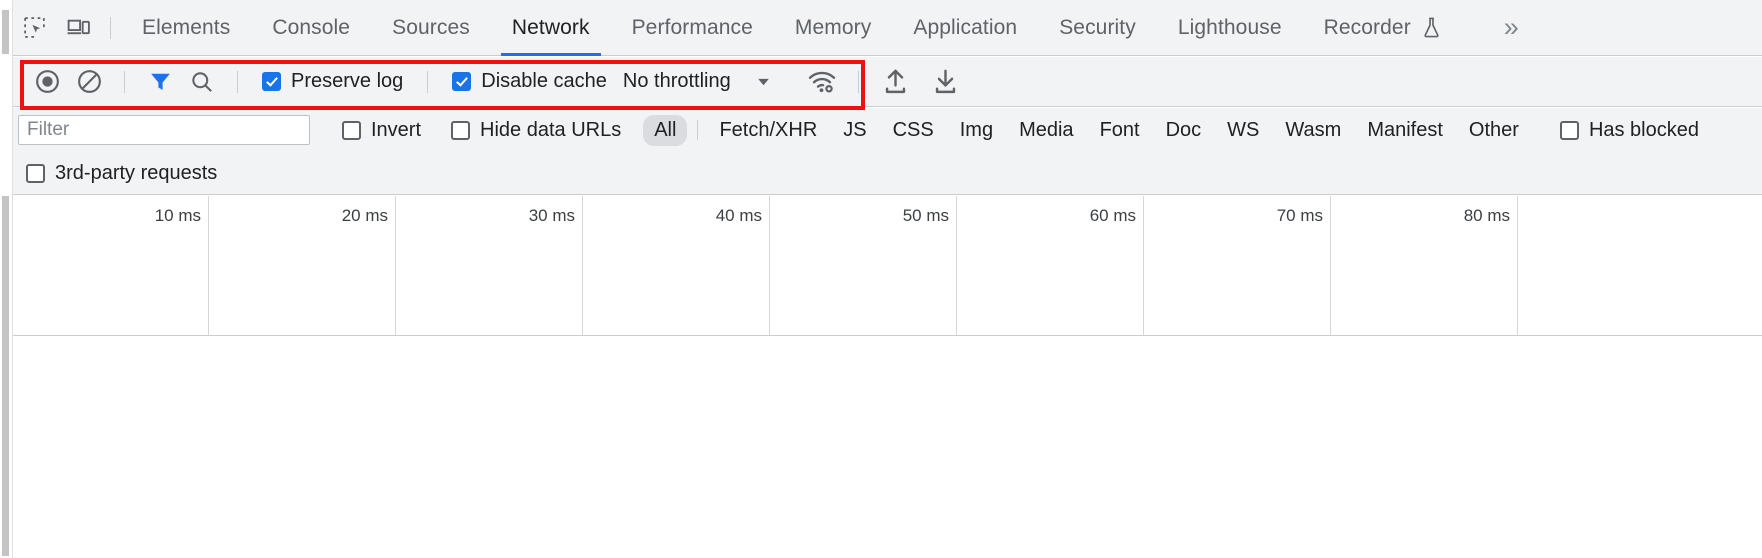 The height and width of the screenshot is (558, 1762). I want to click on timeline-tick: 20 ms, so click(302, 265).